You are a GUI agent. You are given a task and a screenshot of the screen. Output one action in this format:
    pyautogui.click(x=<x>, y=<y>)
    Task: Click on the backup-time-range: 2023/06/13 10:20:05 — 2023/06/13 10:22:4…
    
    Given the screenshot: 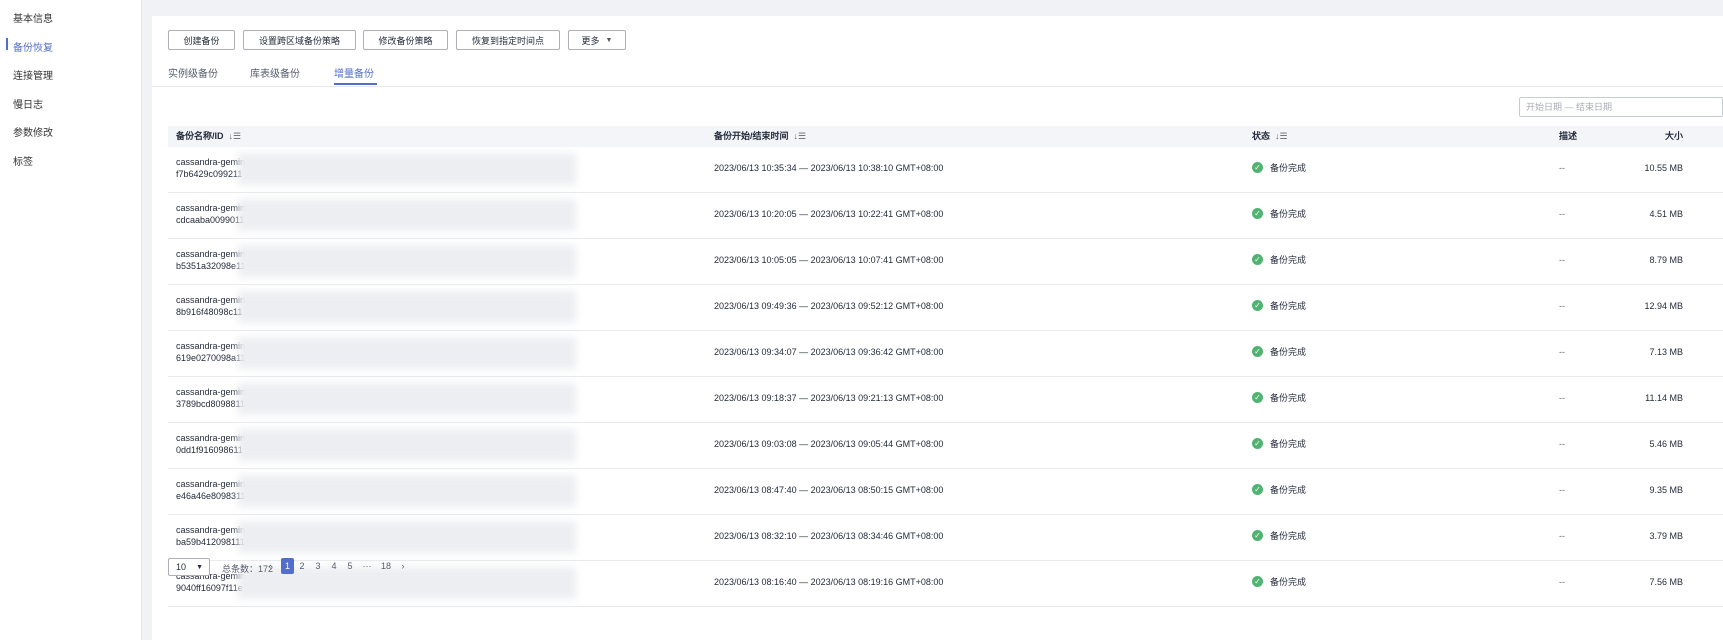 What is the action you would take?
    pyautogui.click(x=829, y=214)
    